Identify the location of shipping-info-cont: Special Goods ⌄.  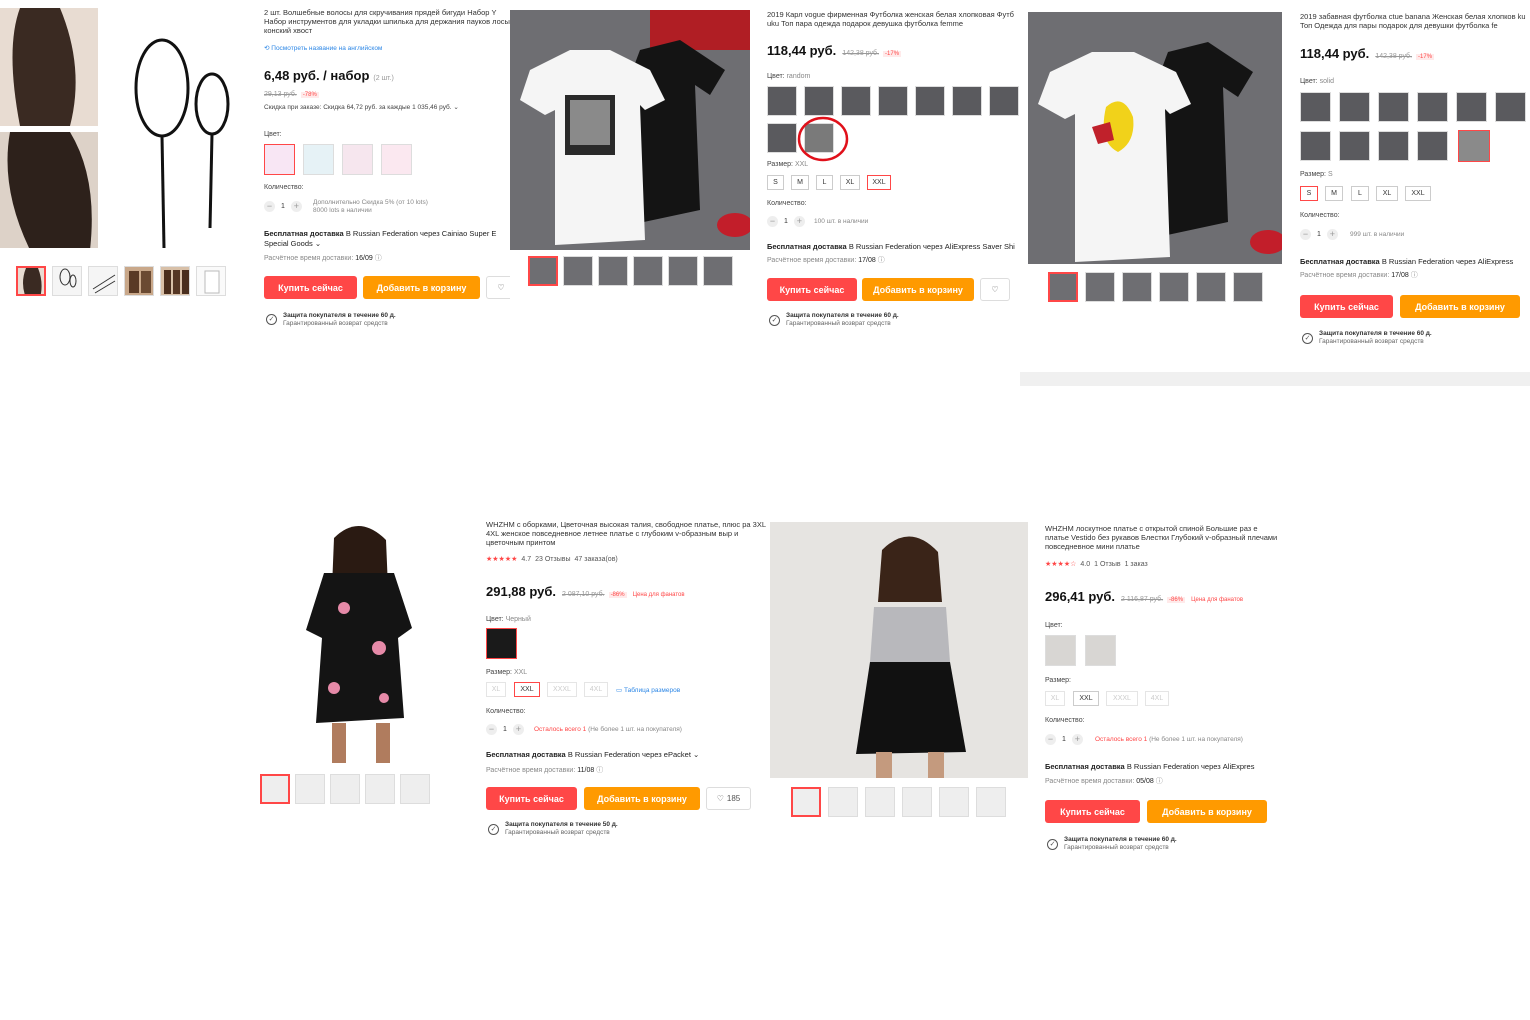
(292, 243).